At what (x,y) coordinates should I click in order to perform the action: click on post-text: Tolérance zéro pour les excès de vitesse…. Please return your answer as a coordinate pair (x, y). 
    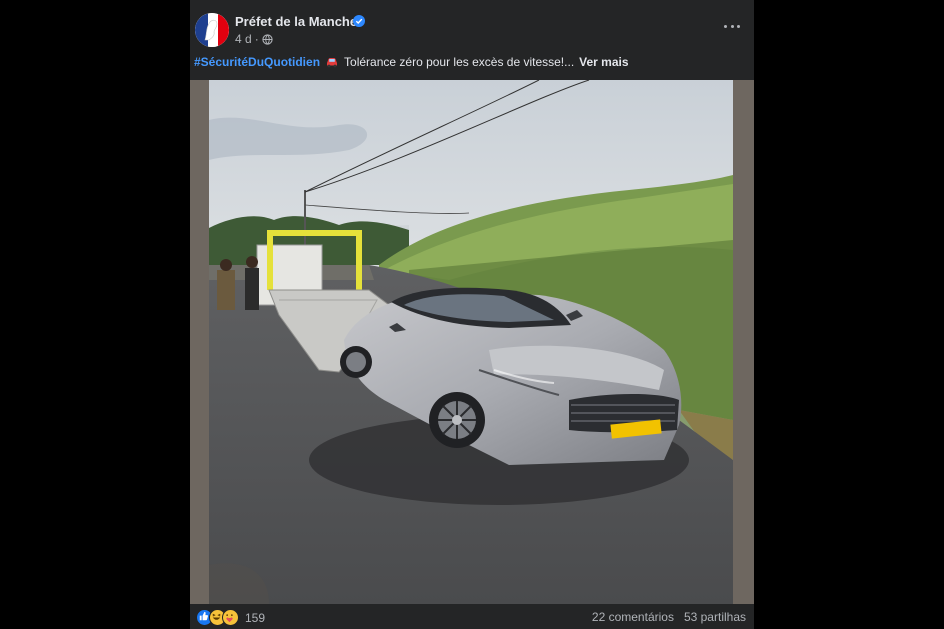
    Looking at the image, I should click on (459, 62).